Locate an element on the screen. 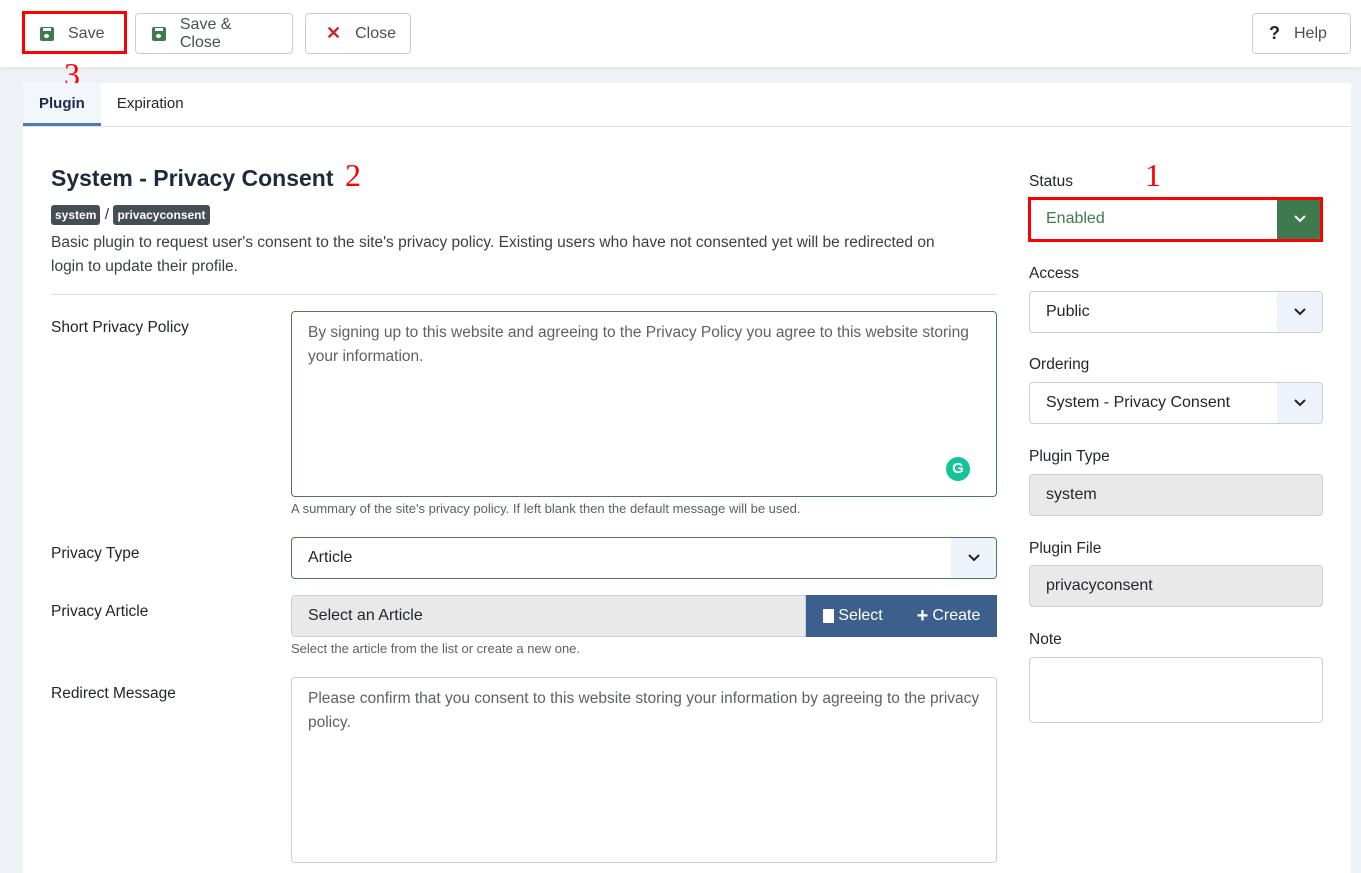 The width and height of the screenshot is (1361, 873). plugin-type-label: Plugin Type is located at coordinates (1069, 456).